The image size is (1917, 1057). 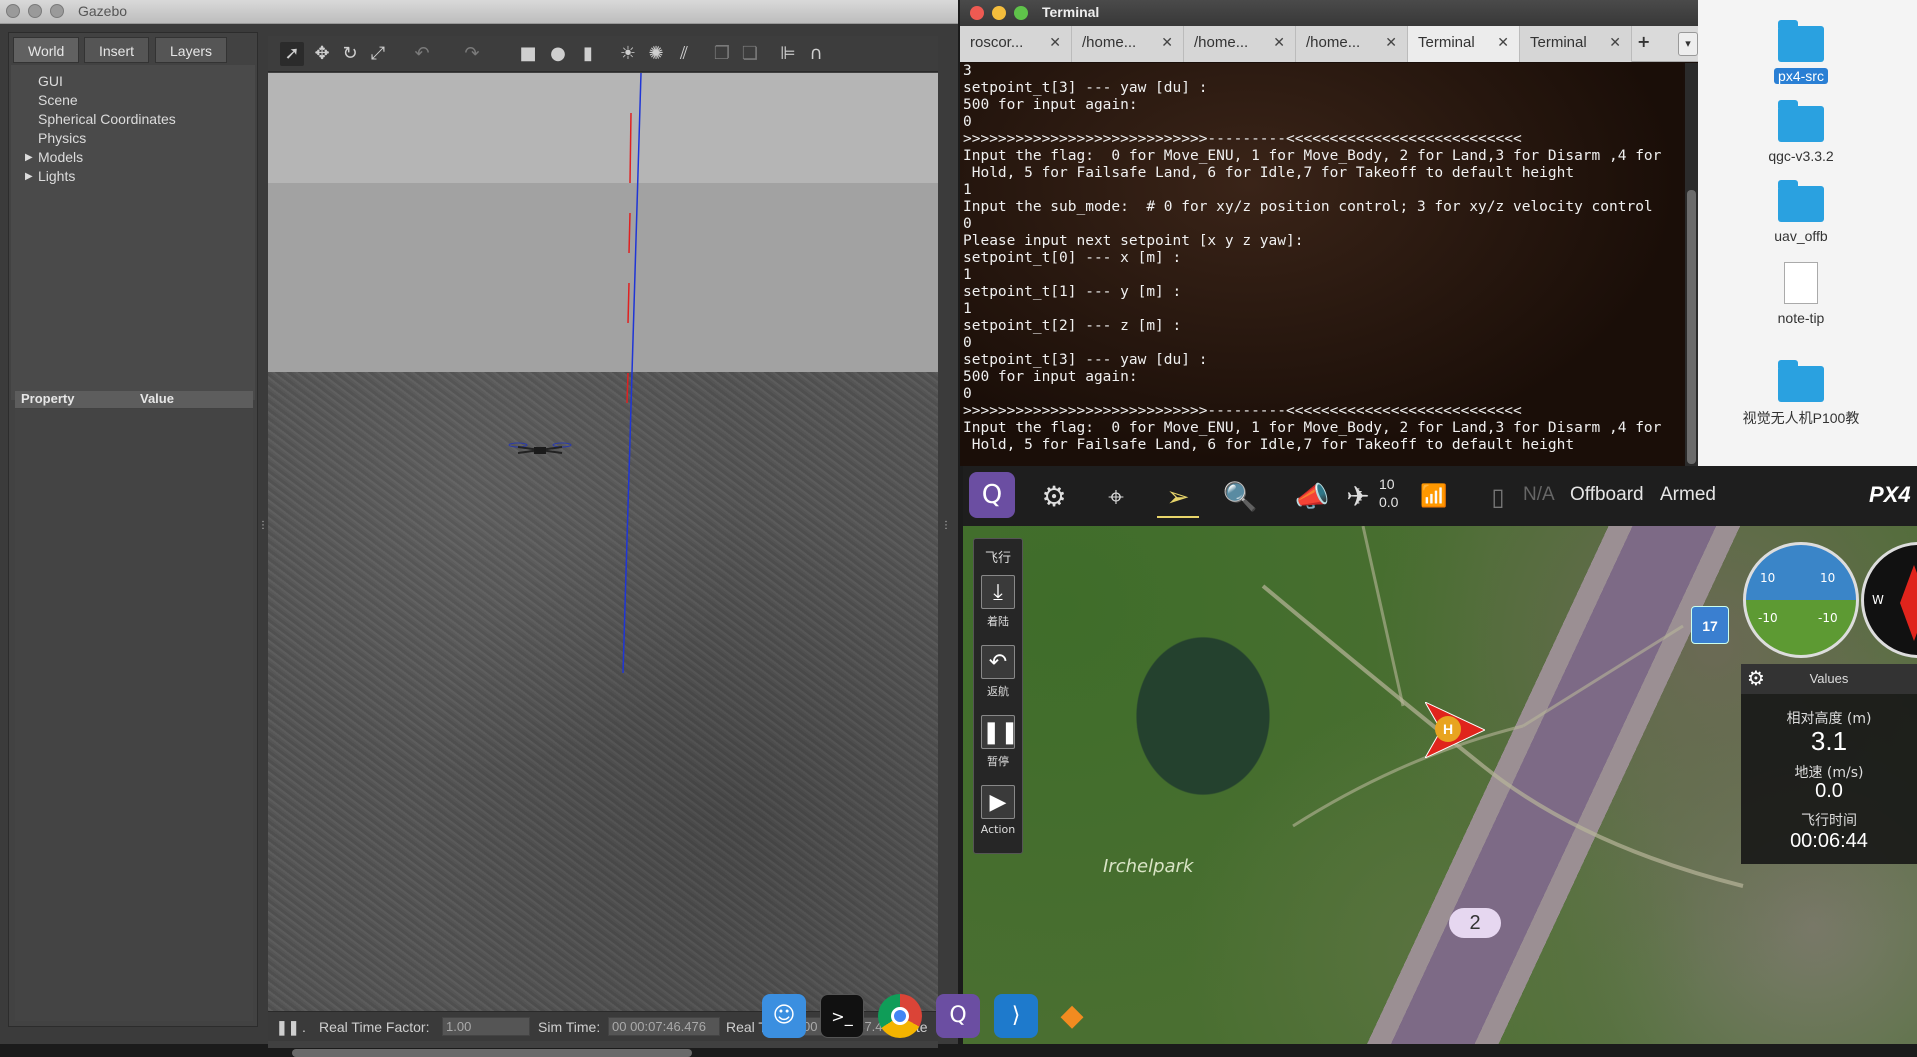 I want to click on tab-home-1: /home... ✕, so click(x=1128, y=44).